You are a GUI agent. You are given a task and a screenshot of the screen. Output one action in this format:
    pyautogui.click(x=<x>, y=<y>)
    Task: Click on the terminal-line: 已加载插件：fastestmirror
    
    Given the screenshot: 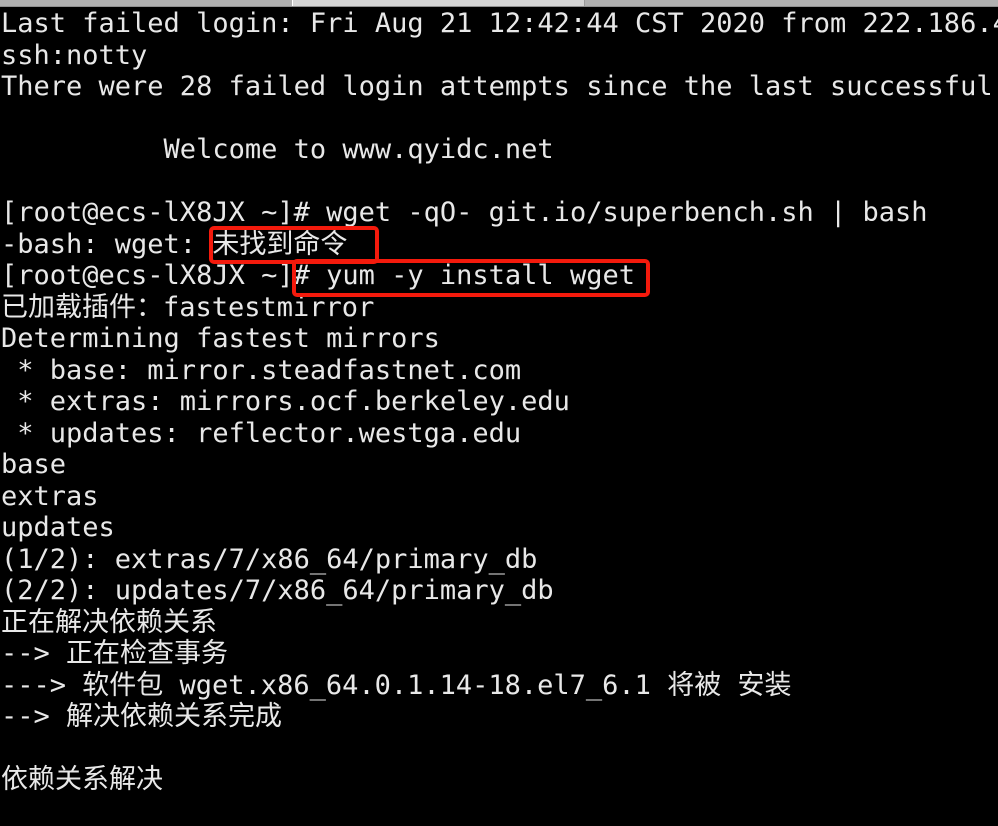 What is the action you would take?
    pyautogui.click(x=188, y=307)
    